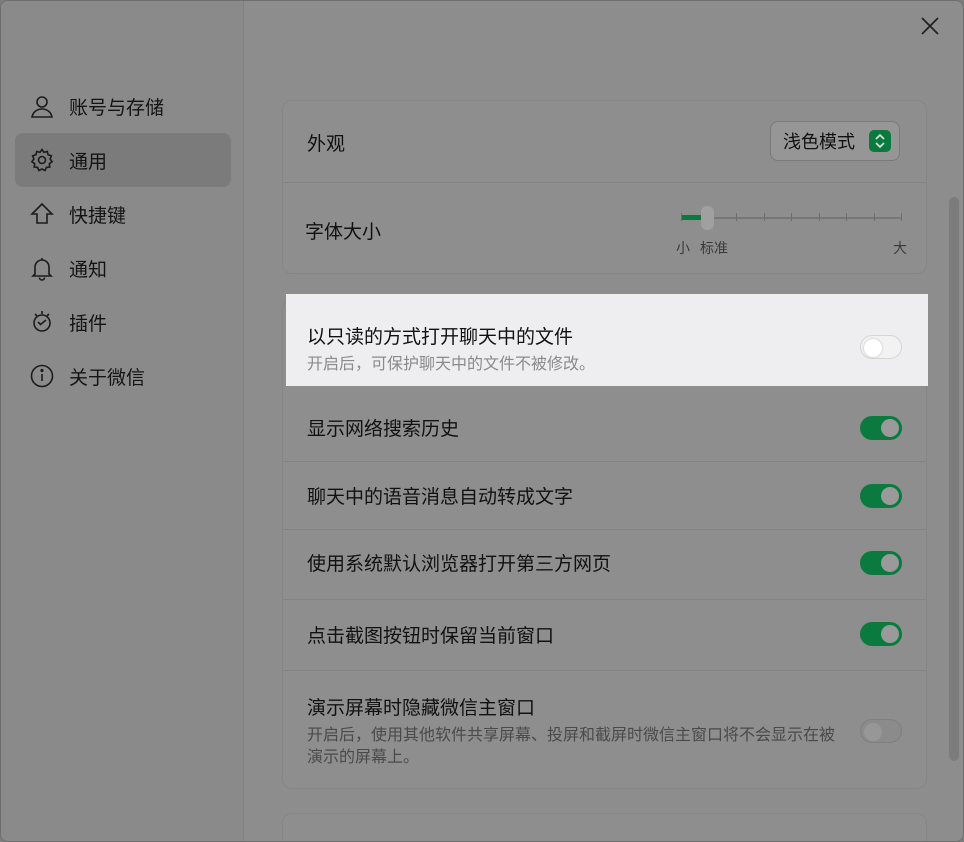 This screenshot has height=842, width=964. I want to click on bell-icon, so click(42, 268).